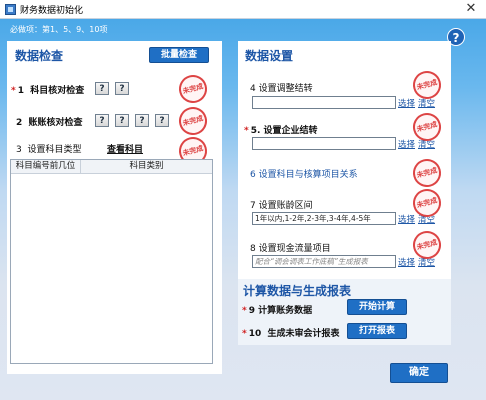 This screenshot has width=486, height=400. What do you see at coordinates (290, 249) in the screenshot?
I see `cashflow-items-label: 8 设置现金流量项目` at bounding box center [290, 249].